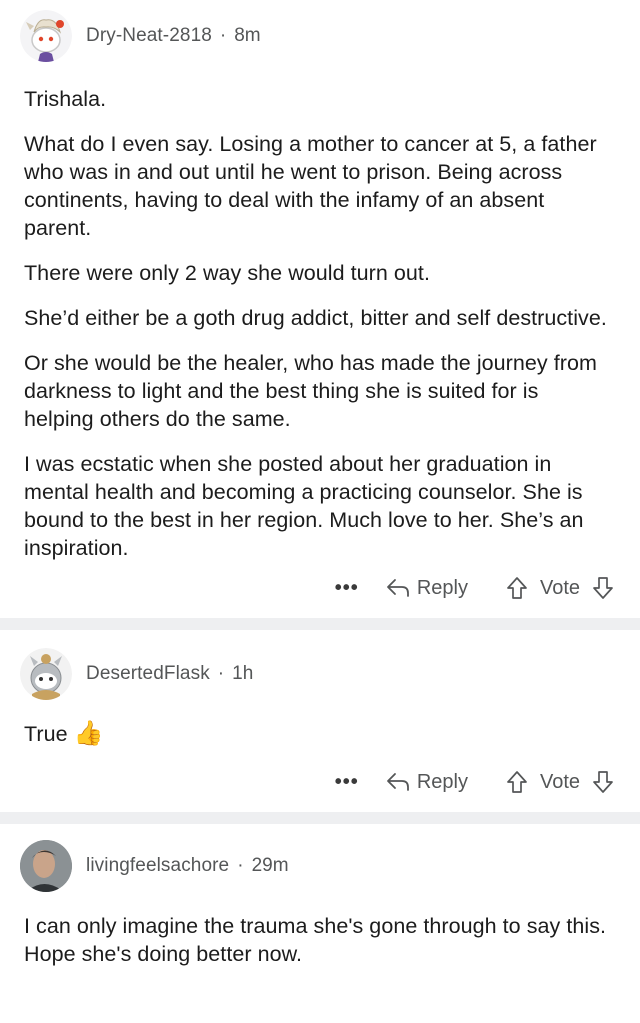 The width and height of the screenshot is (640, 1023). I want to click on comment-paragraph: Trishala., so click(65, 99).